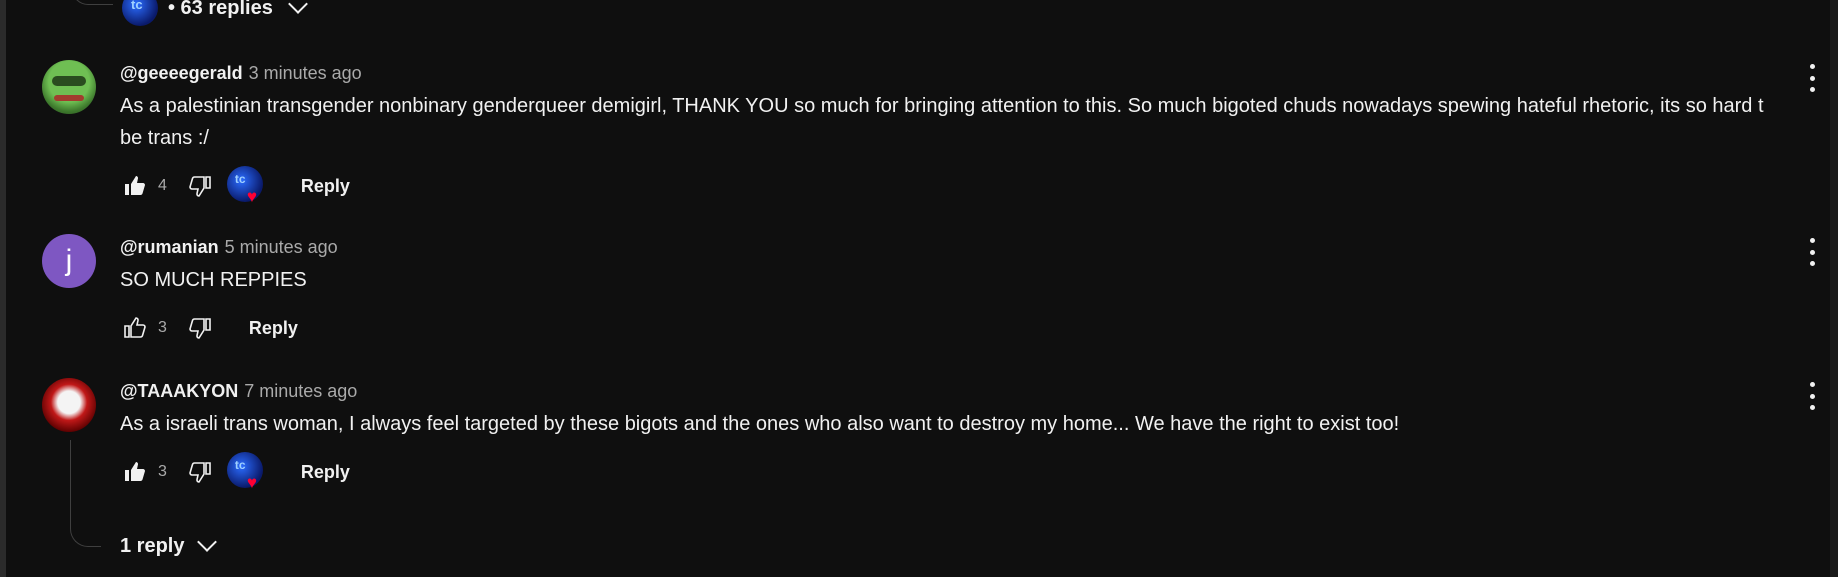 The image size is (1838, 577). Describe the element at coordinates (169, 247) in the screenshot. I see `author-name: @rumanian` at that location.